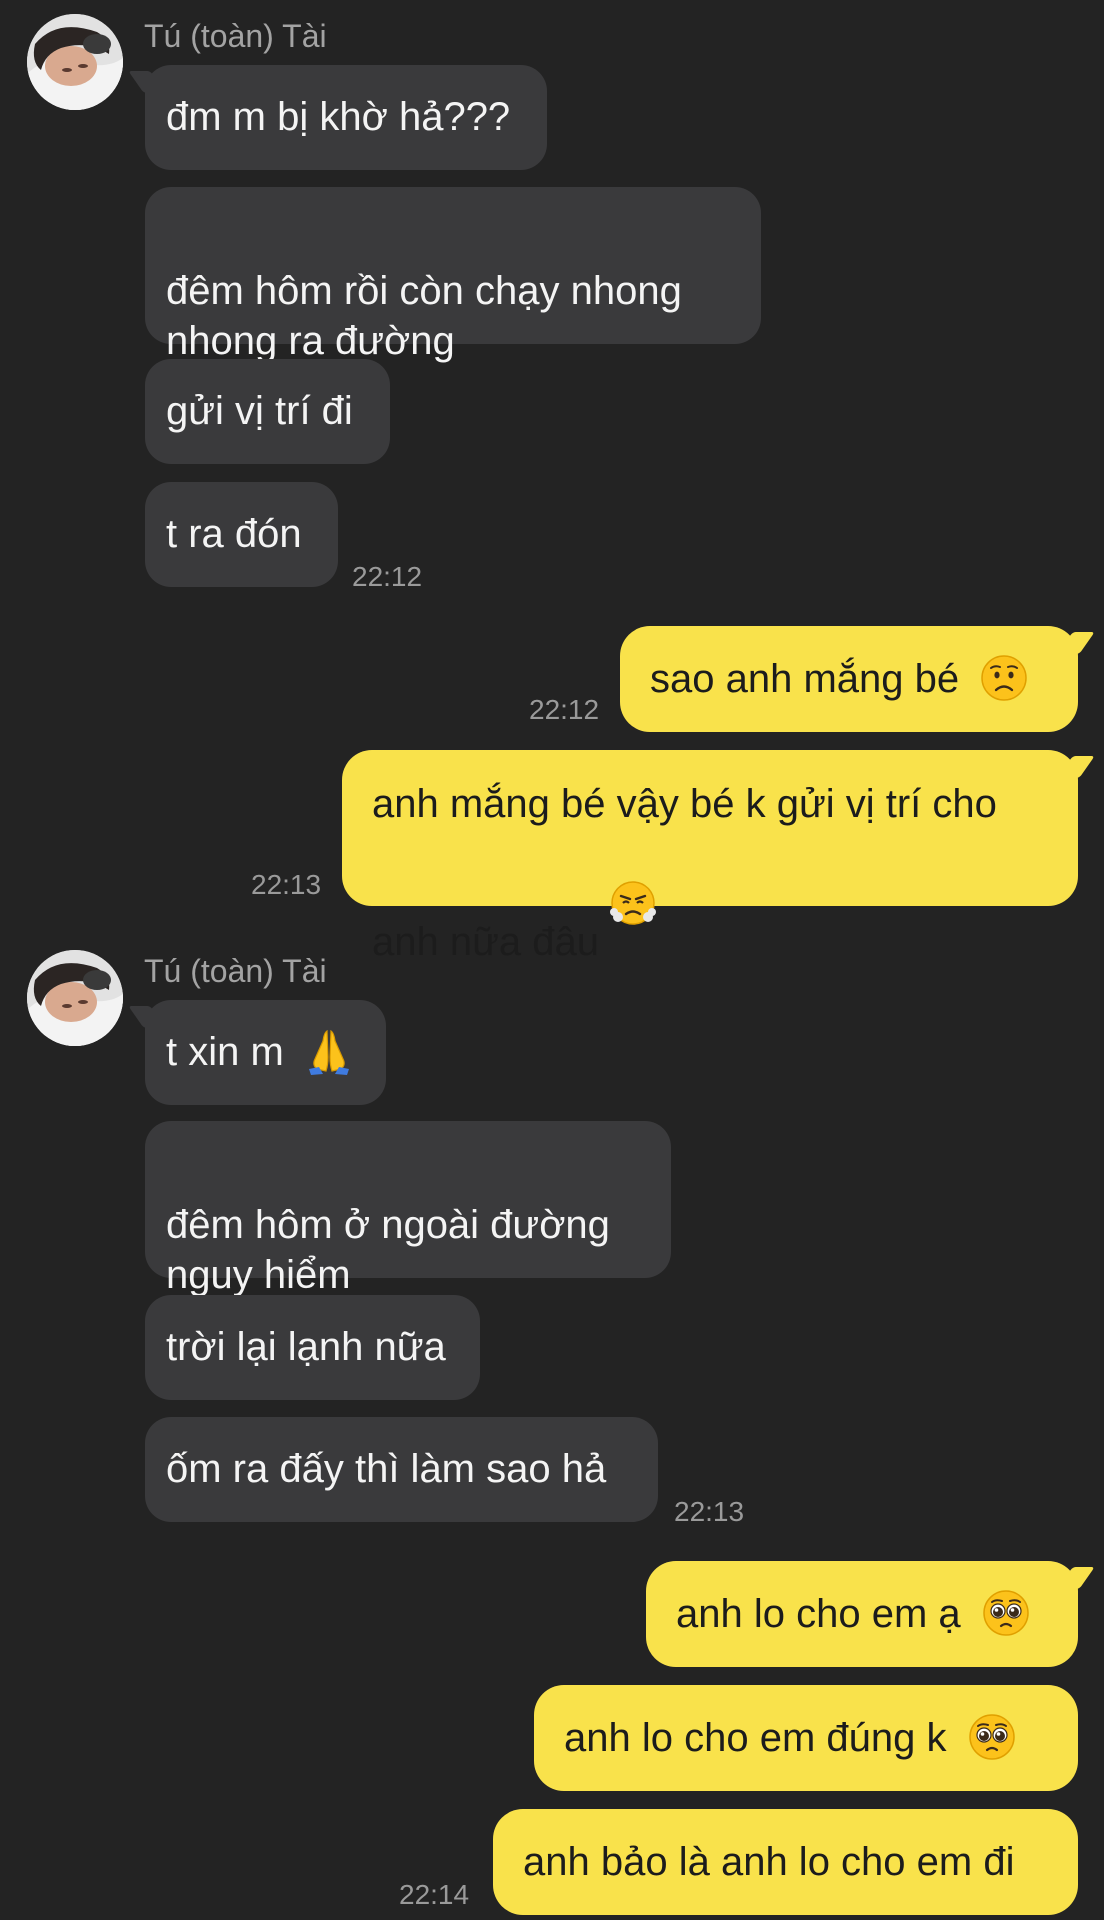 The height and width of the screenshot is (1920, 1104). Describe the element at coordinates (434, 1894) in the screenshot. I see `message-timestamp: 22:14` at that location.